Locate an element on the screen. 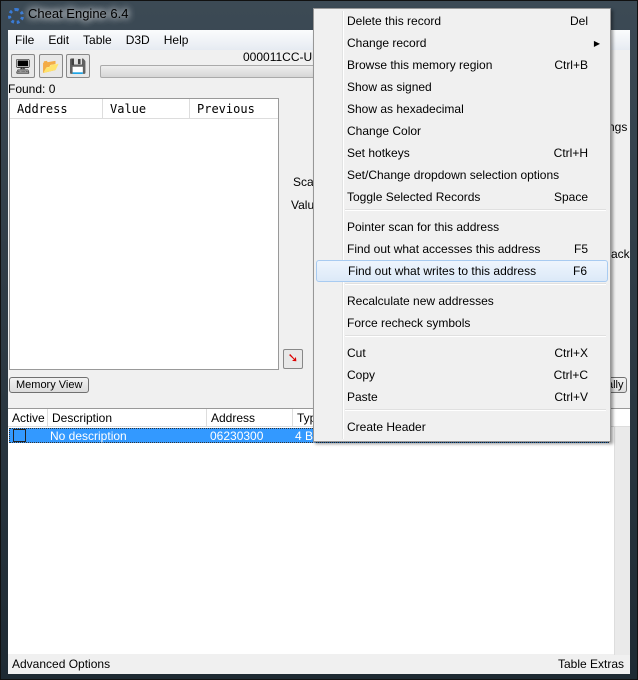  select-process-button: 🖥 is located at coordinates (23, 66).